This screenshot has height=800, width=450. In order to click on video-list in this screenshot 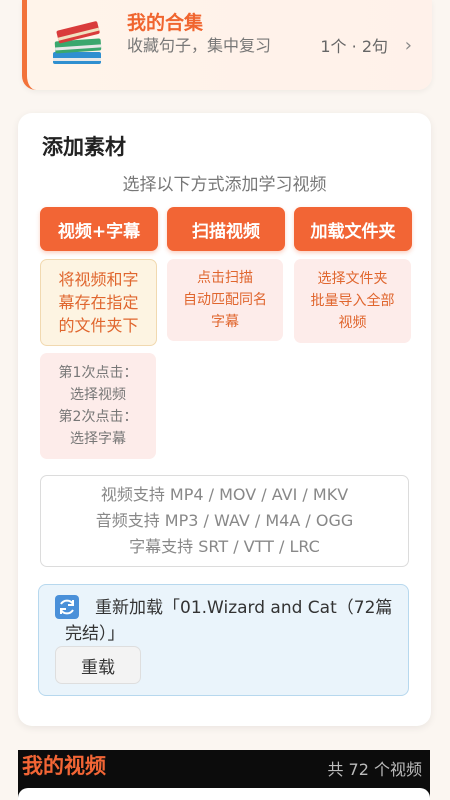, I will do `click(224, 794)`.